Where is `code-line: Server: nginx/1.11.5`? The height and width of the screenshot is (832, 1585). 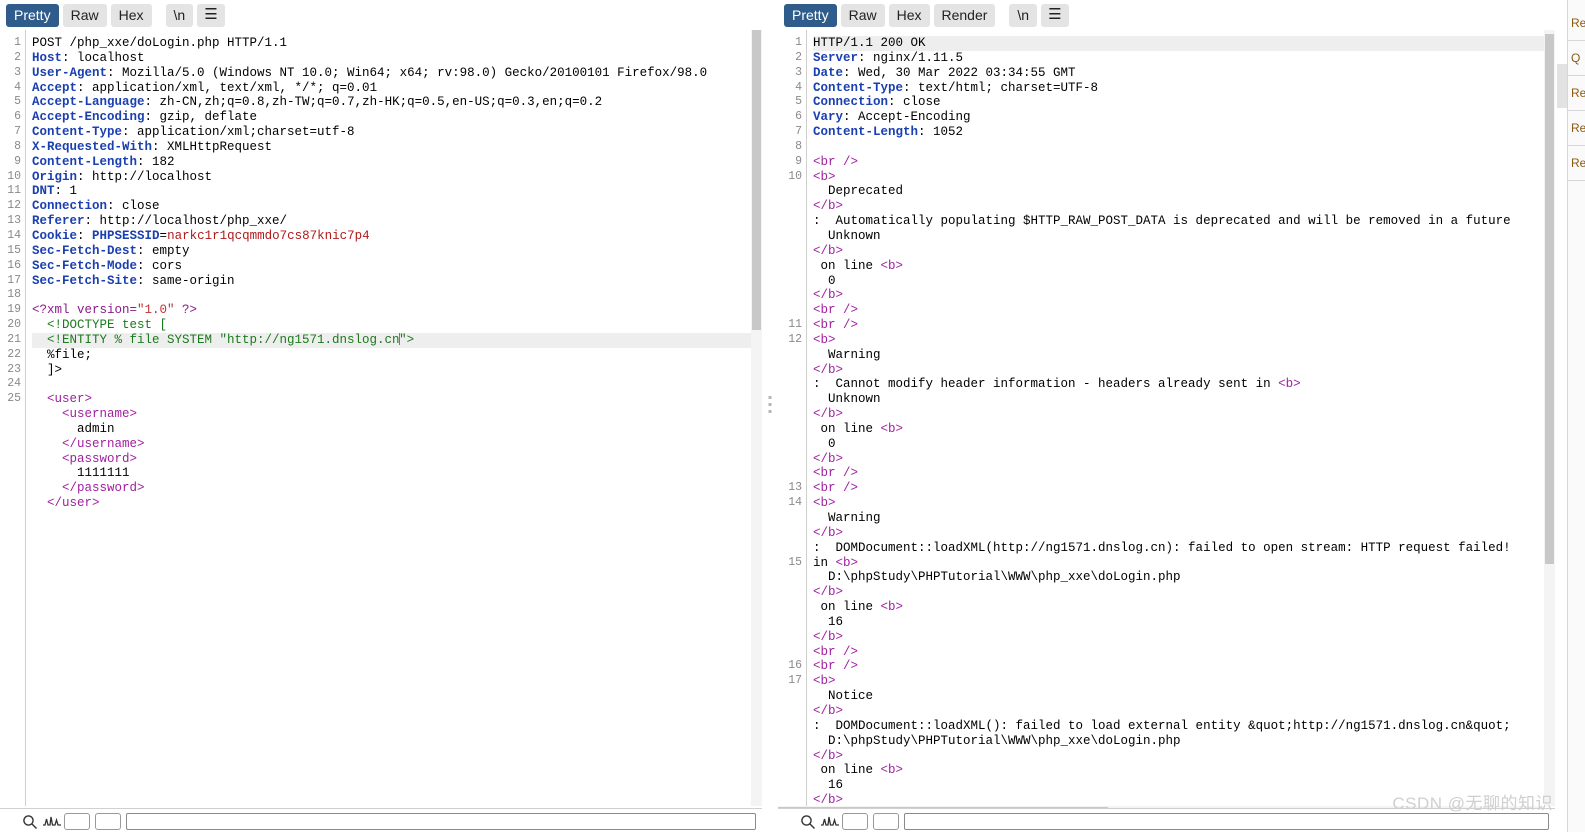
code-line: Server: nginx/1.11.5 is located at coordinates (1184, 58).